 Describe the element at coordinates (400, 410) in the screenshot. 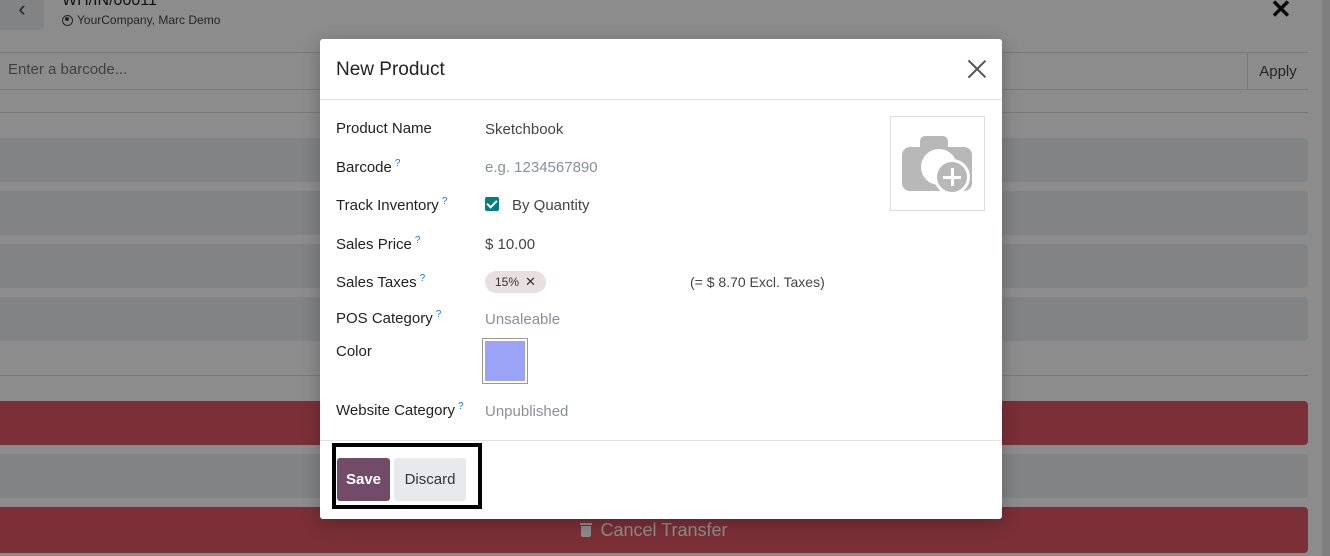

I see `website-category-label: Website Category?` at that location.